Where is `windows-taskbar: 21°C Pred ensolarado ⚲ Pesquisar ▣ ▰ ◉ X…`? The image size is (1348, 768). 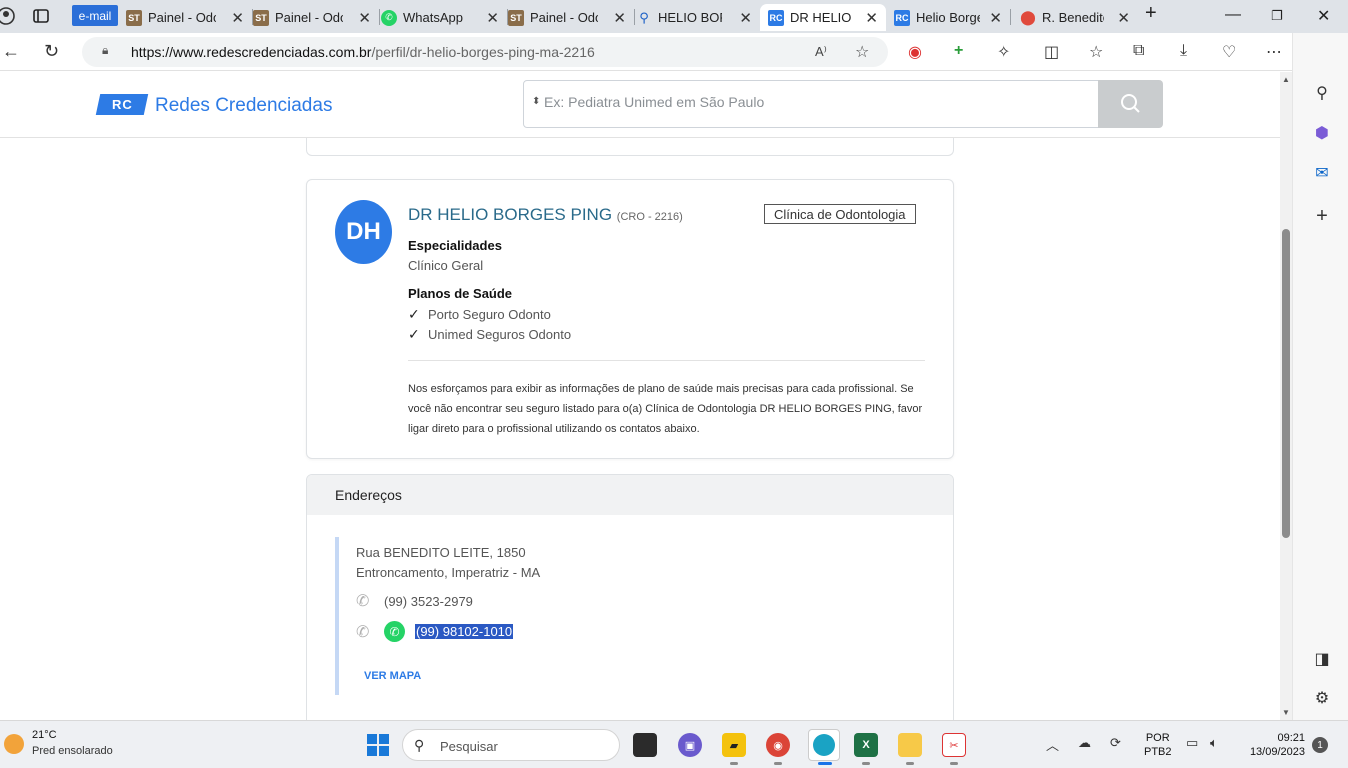 windows-taskbar: 21°C Pred ensolarado ⚲ Pesquisar ▣ ▰ ◉ X… is located at coordinates (674, 744).